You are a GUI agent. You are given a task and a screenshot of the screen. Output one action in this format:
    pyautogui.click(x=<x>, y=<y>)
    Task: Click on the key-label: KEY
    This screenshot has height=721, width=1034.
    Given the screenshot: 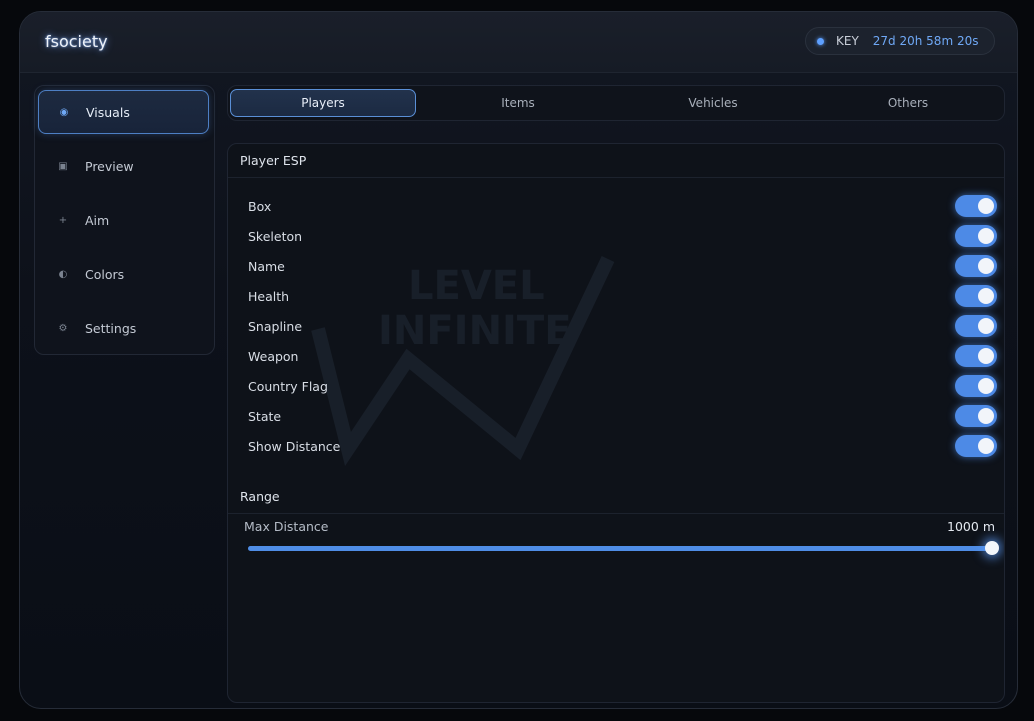 What is the action you would take?
    pyautogui.click(x=847, y=41)
    